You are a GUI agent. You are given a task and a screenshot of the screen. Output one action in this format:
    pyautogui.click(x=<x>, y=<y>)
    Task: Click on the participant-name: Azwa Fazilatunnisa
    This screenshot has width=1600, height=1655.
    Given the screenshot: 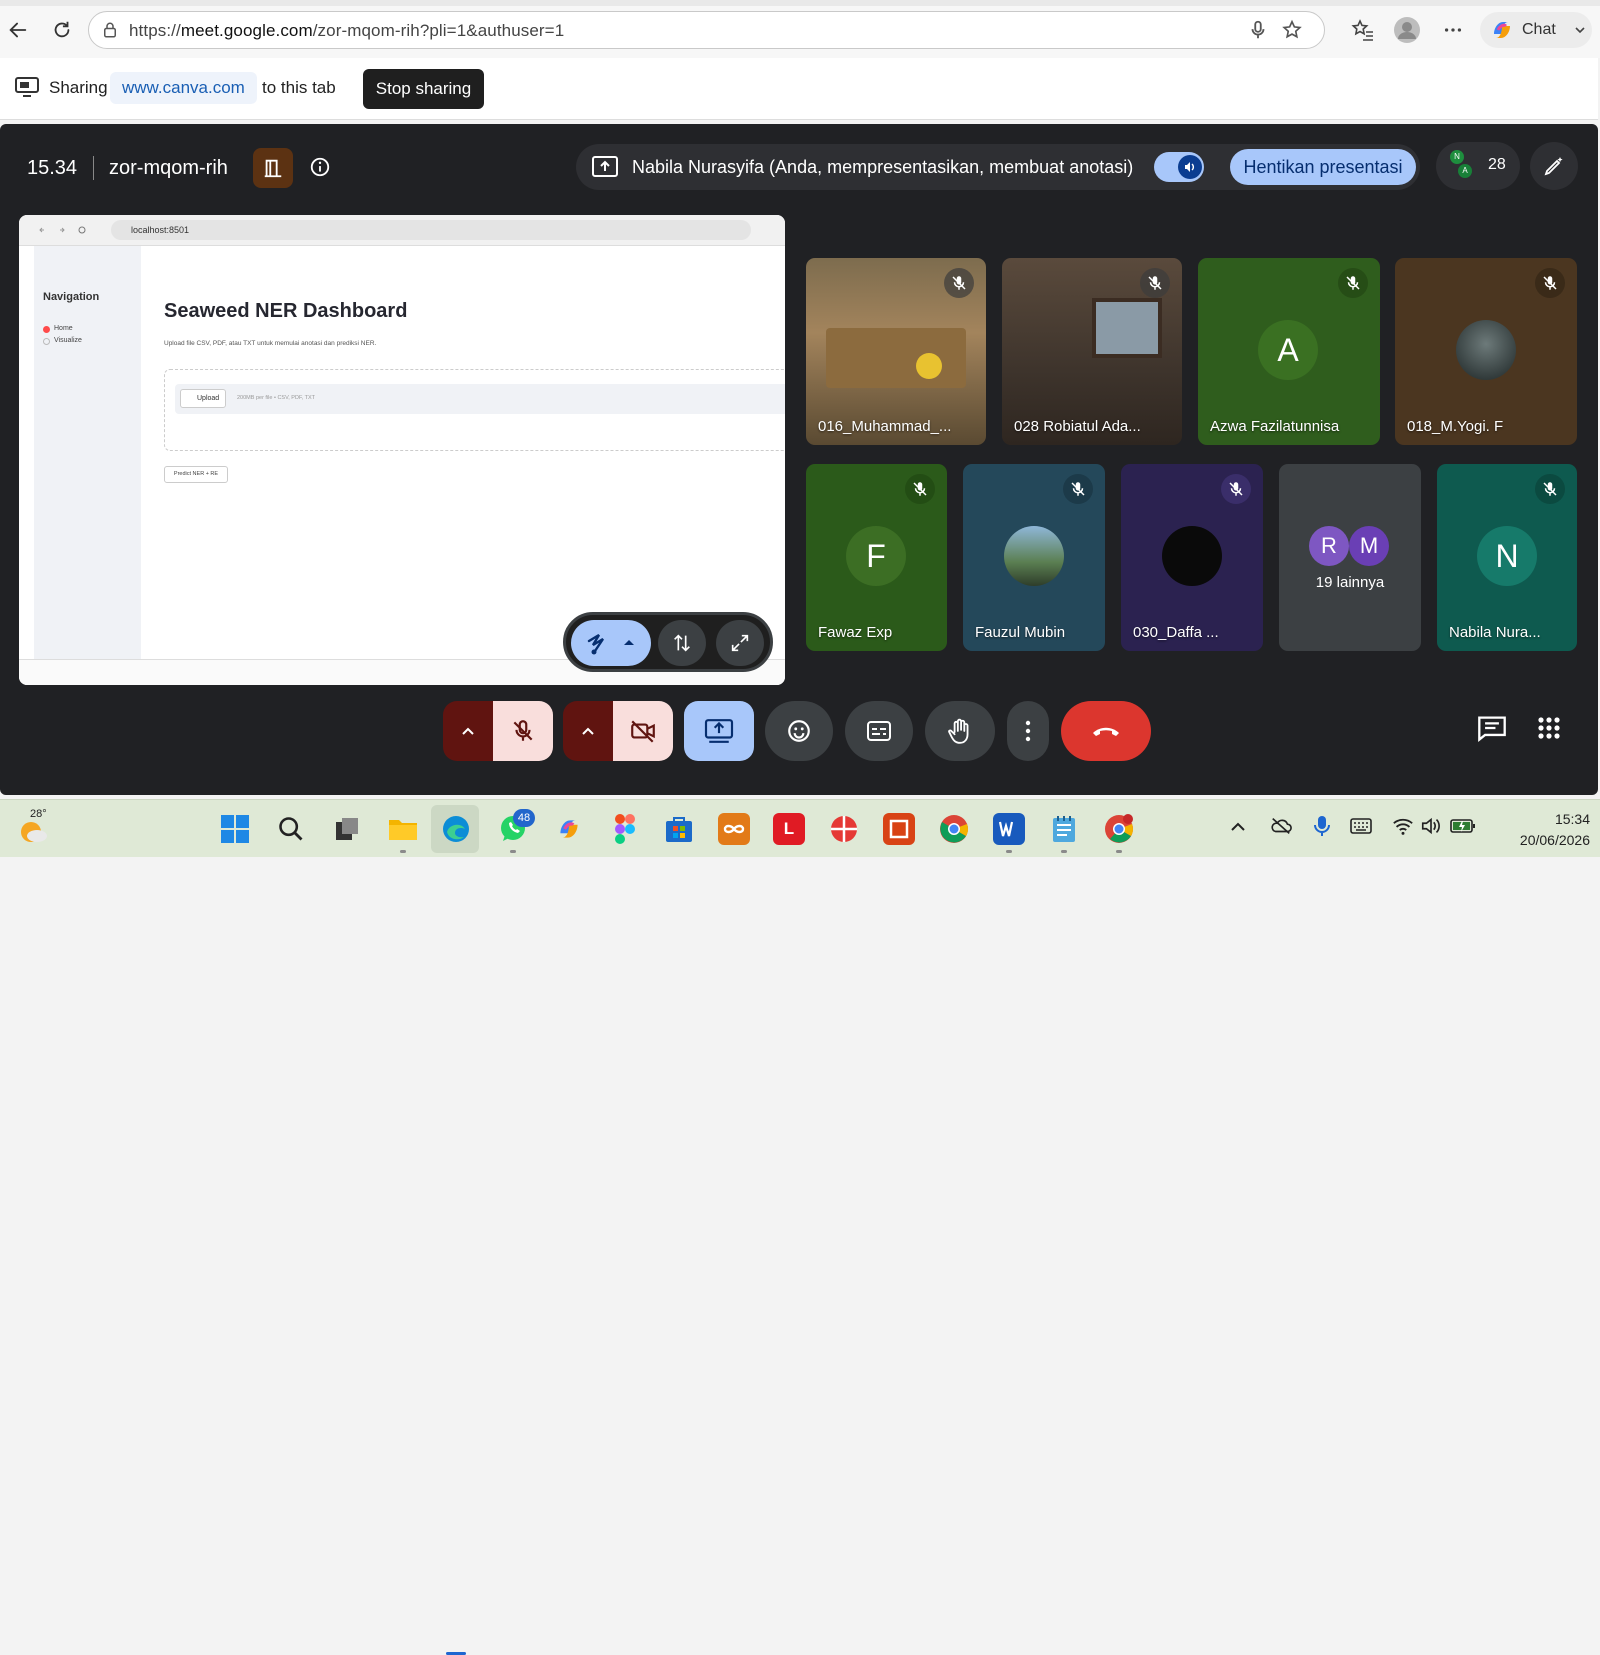 What is the action you would take?
    pyautogui.click(x=1275, y=426)
    